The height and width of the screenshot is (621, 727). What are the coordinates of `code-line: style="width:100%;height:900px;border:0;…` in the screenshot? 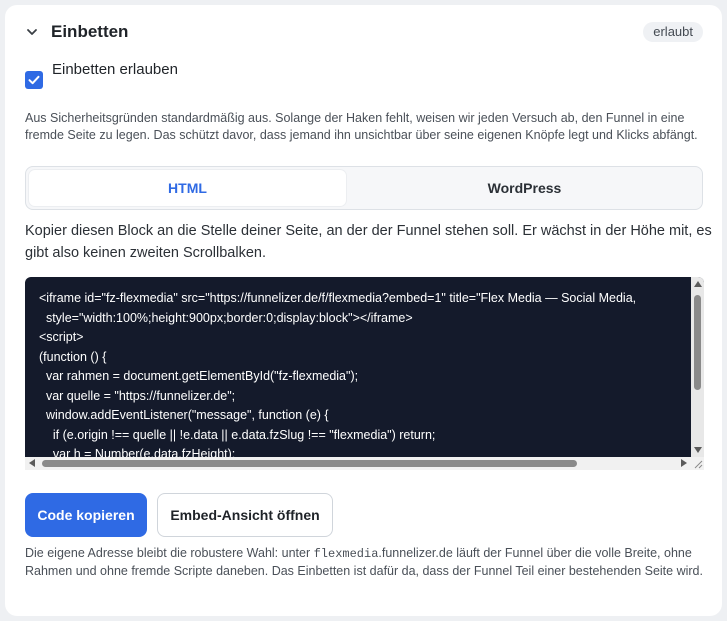 It's located at (229, 317).